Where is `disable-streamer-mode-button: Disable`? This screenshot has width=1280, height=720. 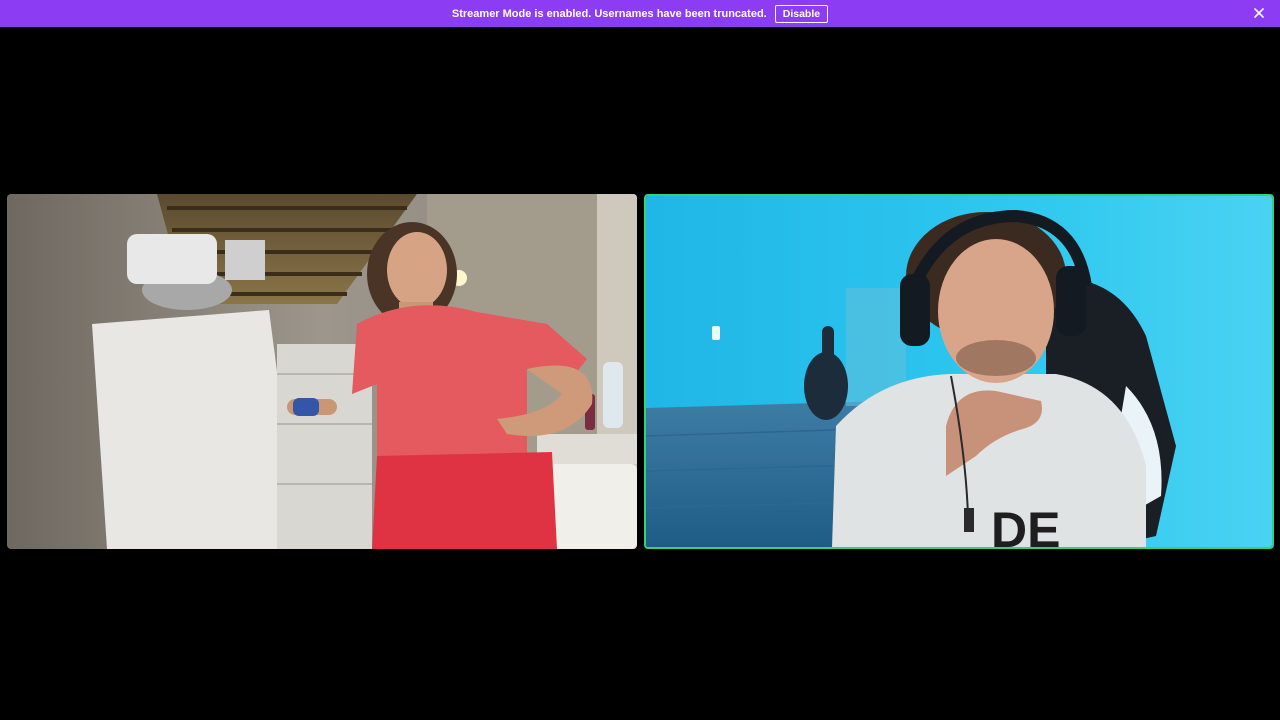
disable-streamer-mode-button: Disable is located at coordinates (801, 13).